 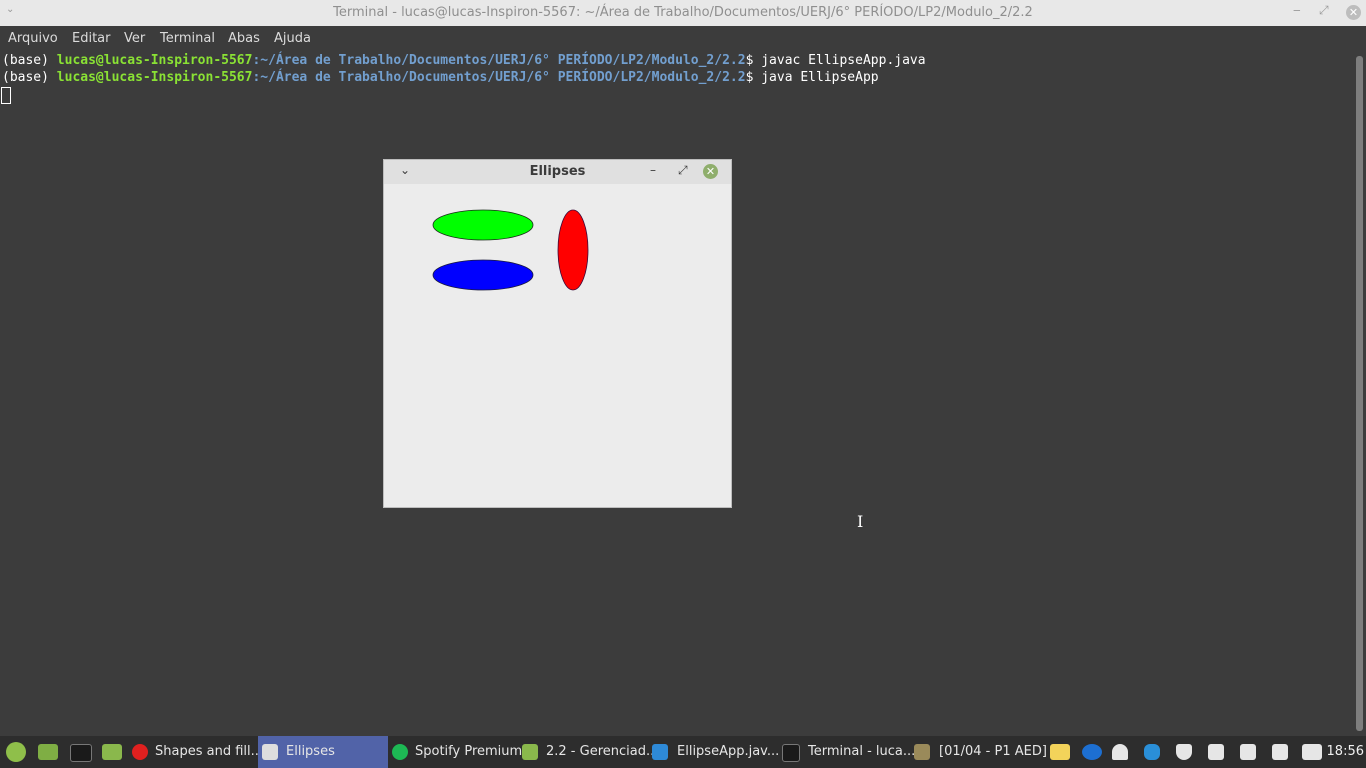 What do you see at coordinates (292, 39) in the screenshot?
I see `menu-ajuda: Ajuda` at bounding box center [292, 39].